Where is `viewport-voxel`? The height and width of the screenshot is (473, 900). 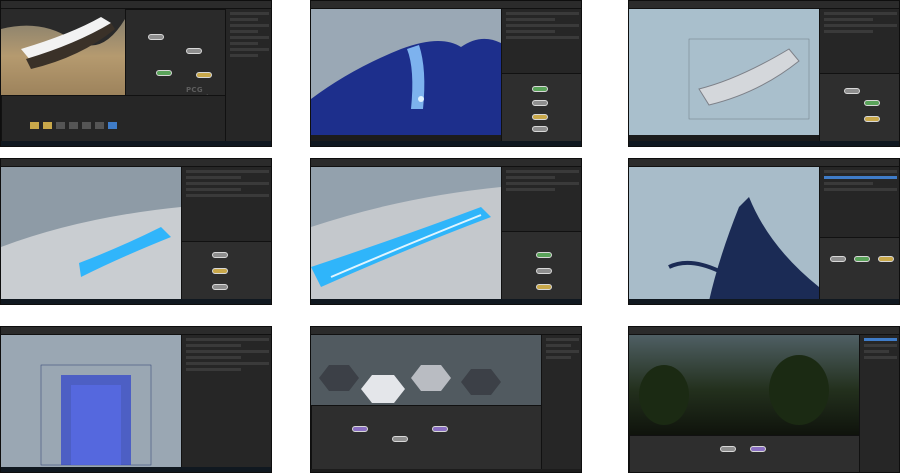 viewport-voxel is located at coordinates (91, 403).